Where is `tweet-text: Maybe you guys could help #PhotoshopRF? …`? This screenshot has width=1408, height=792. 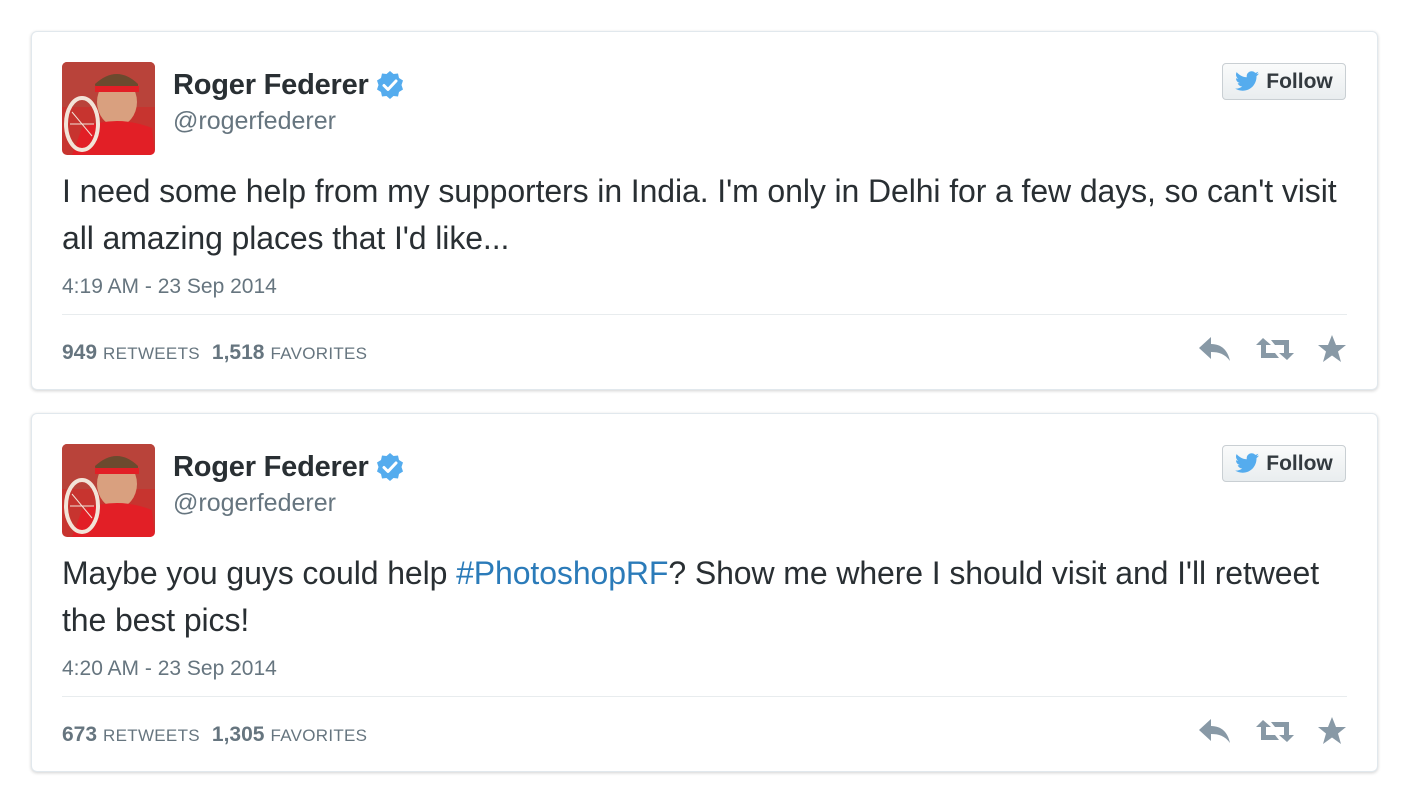 tweet-text: Maybe you guys could help #PhotoshopRF? … is located at coordinates (702, 597).